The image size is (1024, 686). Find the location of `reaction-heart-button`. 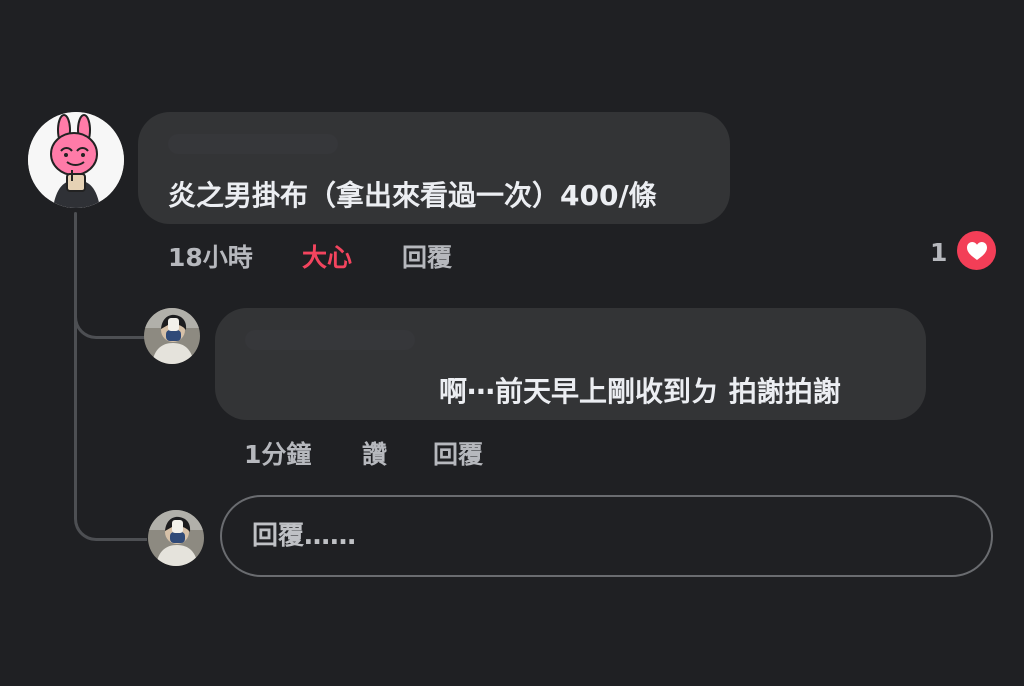

reaction-heart-button is located at coordinates (976, 250).